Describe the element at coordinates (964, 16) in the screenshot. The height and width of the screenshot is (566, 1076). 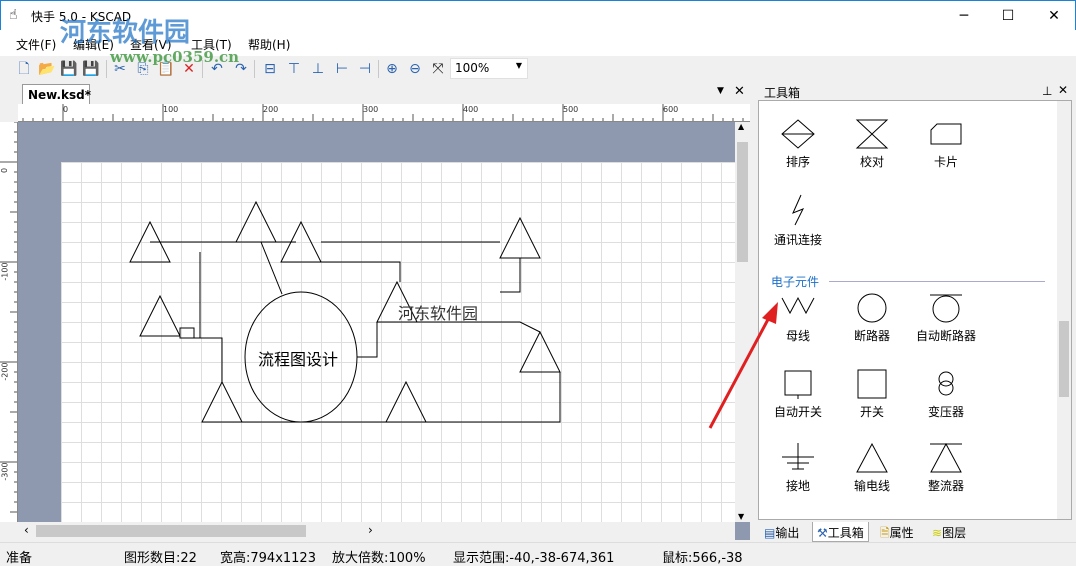
I see `minimize-button: ─` at that location.